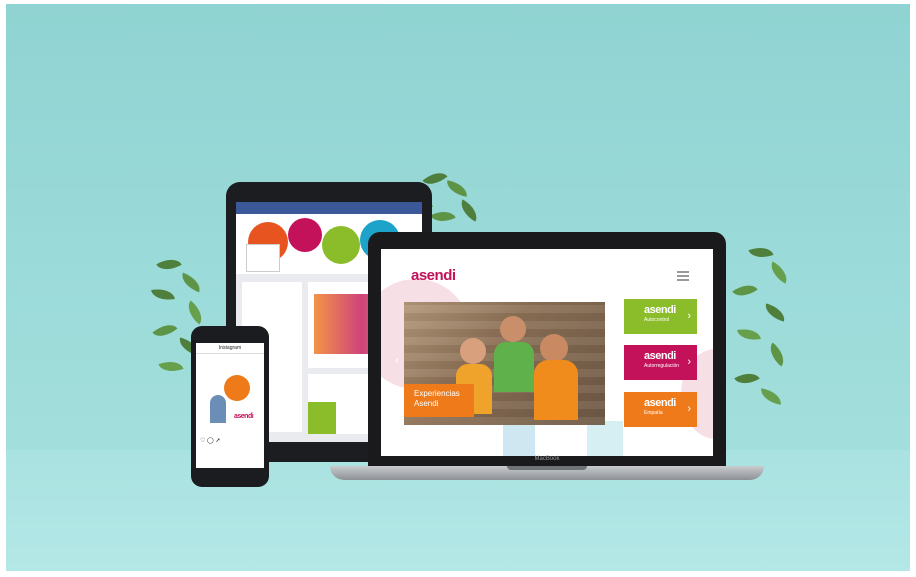 The height and width of the screenshot is (577, 916). I want to click on carousel-prev-icon: ‹, so click(397, 360).